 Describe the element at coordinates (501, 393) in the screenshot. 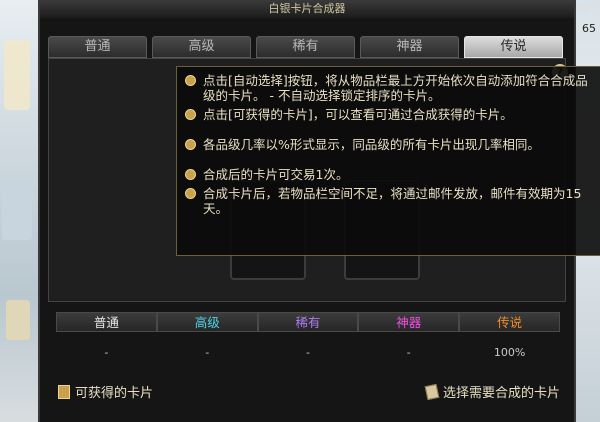

I see `select-cards-label: 选择需要合成的卡片` at that location.